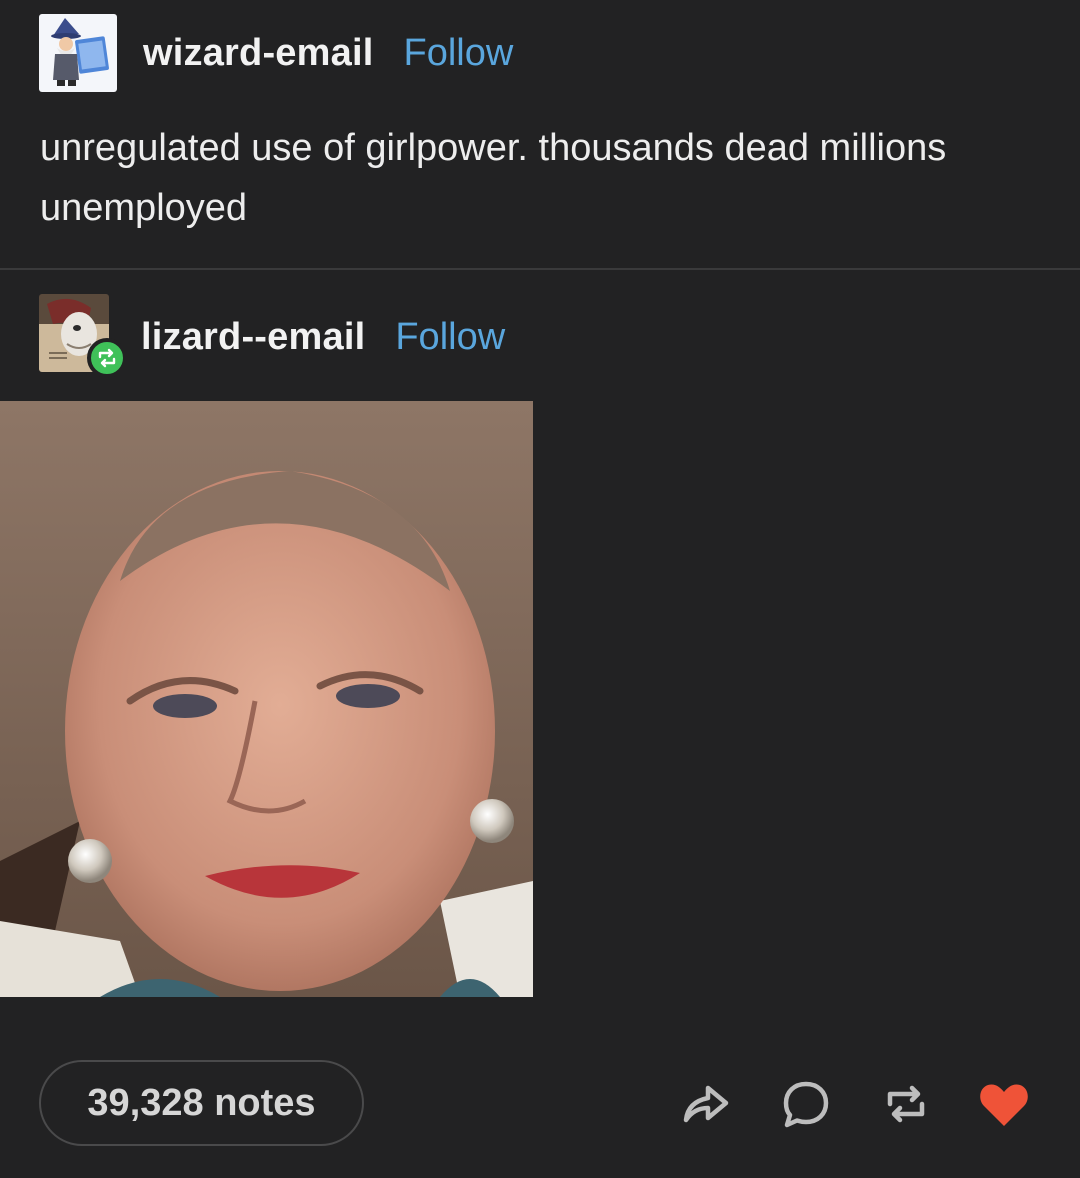  I want to click on share-icon, so click(706, 1104).